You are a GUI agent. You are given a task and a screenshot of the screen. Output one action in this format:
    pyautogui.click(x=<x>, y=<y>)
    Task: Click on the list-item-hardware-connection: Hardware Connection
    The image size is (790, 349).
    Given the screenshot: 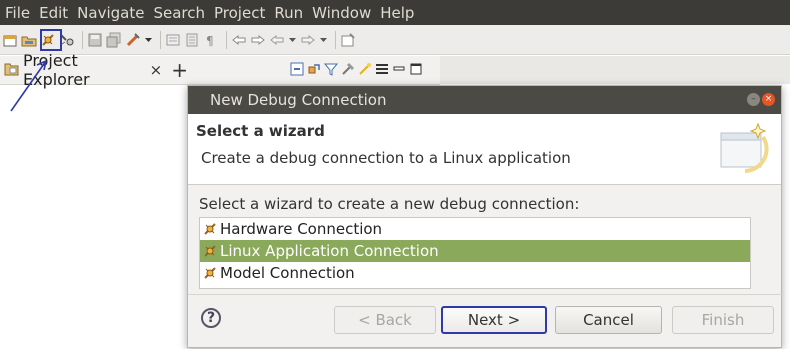 What is the action you would take?
    pyautogui.click(x=475, y=229)
    